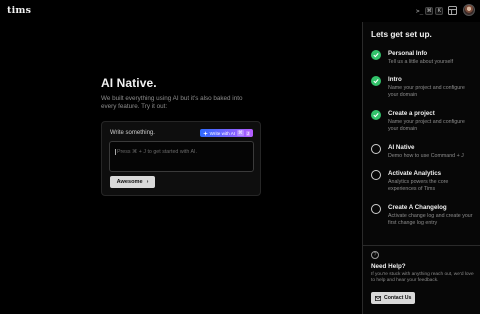 Image resolution: width=480 pixels, height=314 pixels. What do you see at coordinates (19, 10) in the screenshot?
I see `app-logo: tims` at bounding box center [19, 10].